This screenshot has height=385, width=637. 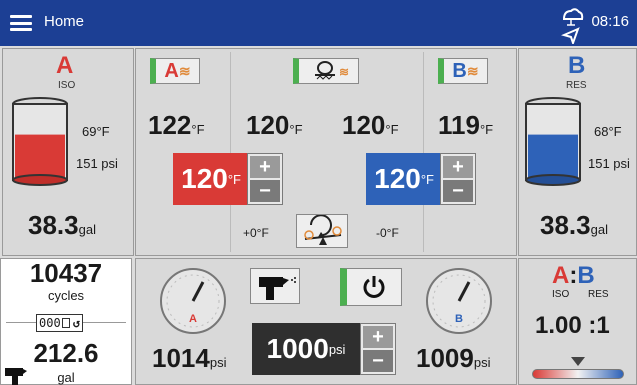 I want to click on zone-b-decrease-button: −, so click(x=458, y=191).